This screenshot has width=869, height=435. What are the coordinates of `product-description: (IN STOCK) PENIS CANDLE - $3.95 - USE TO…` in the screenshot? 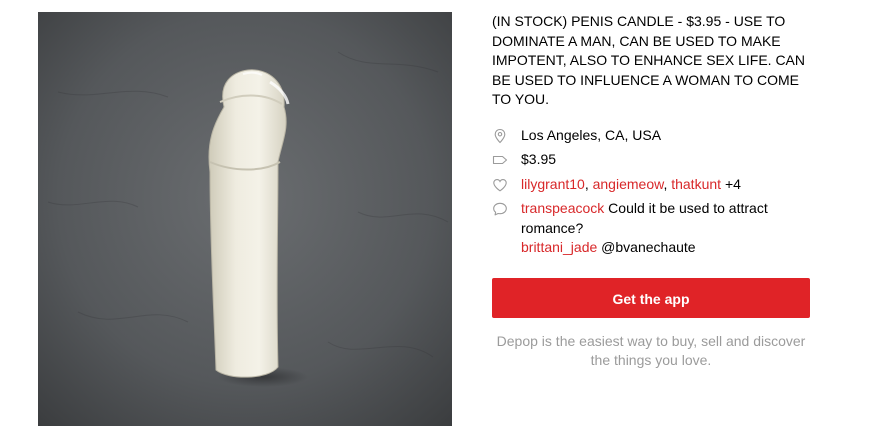 It's located at (649, 60).